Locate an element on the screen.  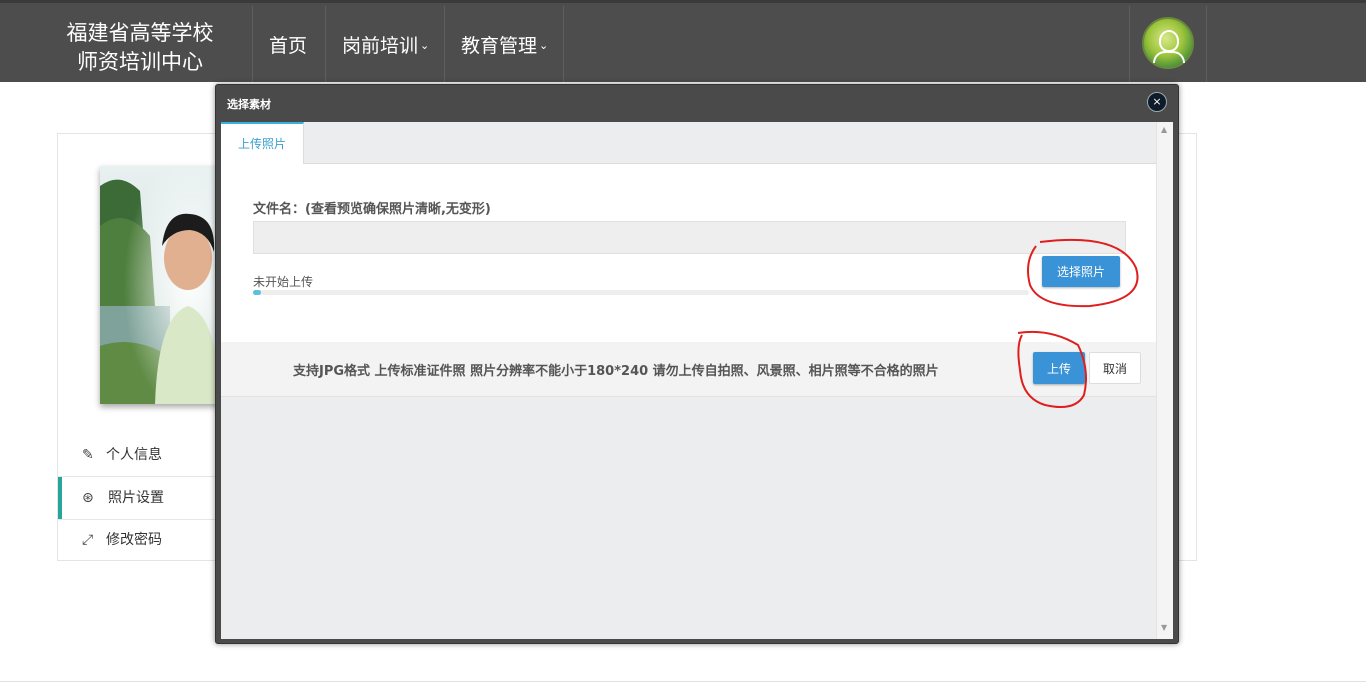
file-name-field is located at coordinates (689, 237).